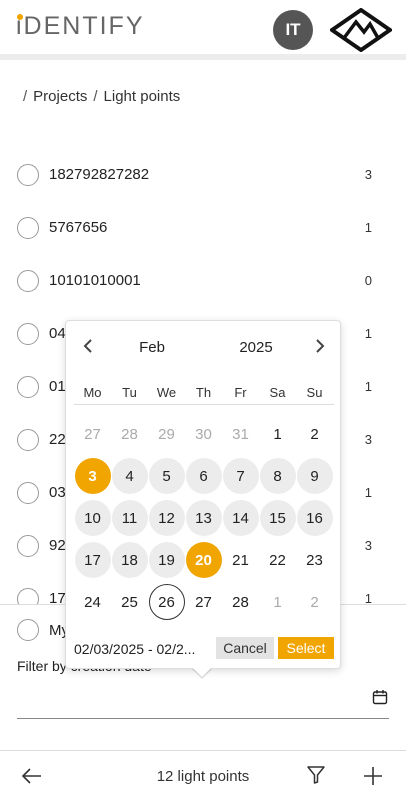 The image size is (406, 800). What do you see at coordinates (293, 30) in the screenshot?
I see `user-avatar: IT` at bounding box center [293, 30].